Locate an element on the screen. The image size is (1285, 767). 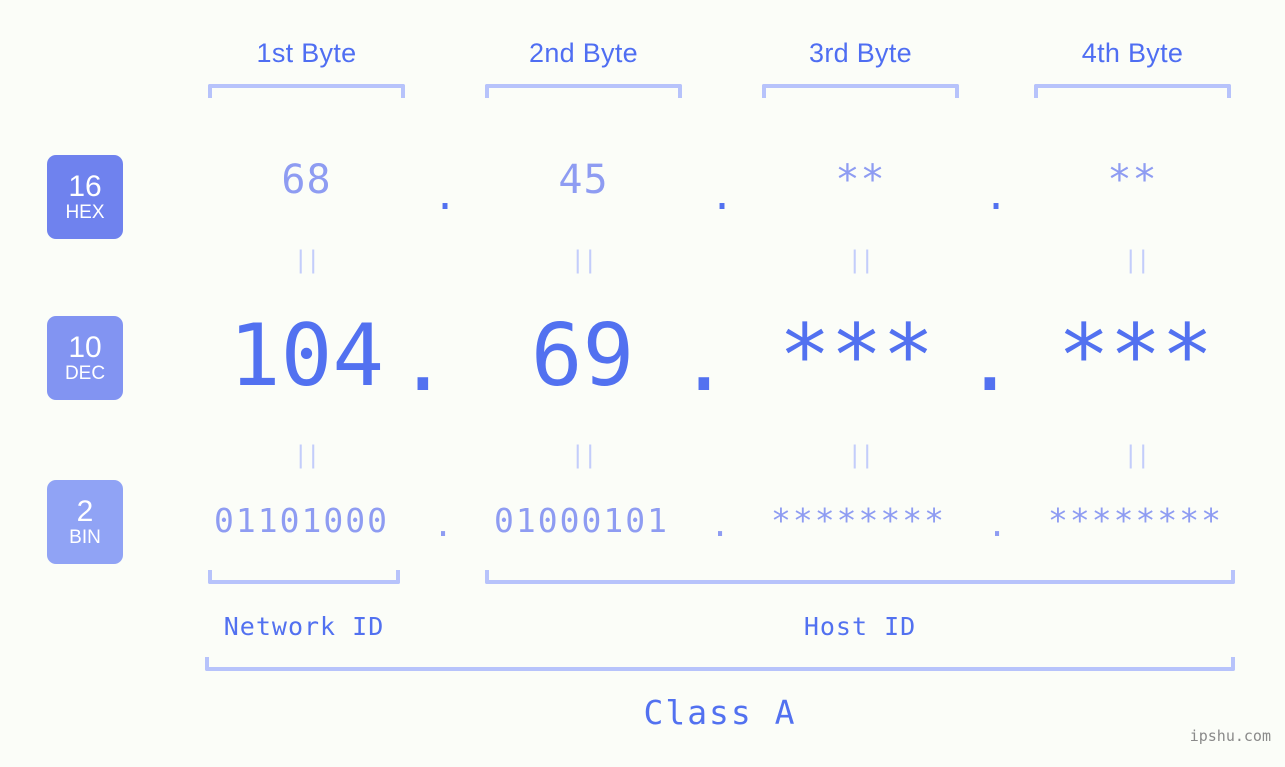
base-badge-dec: 10 DEC is located at coordinates (85, 358).